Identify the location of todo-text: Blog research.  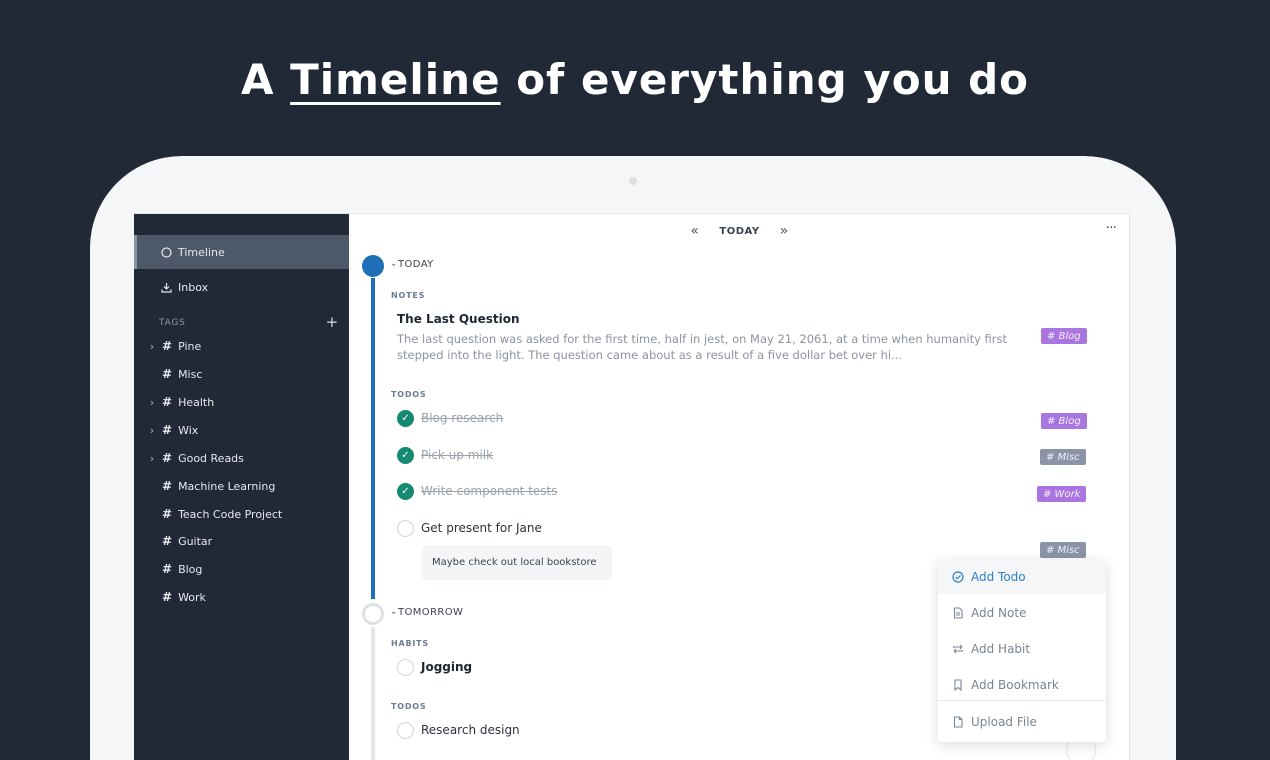
(462, 418).